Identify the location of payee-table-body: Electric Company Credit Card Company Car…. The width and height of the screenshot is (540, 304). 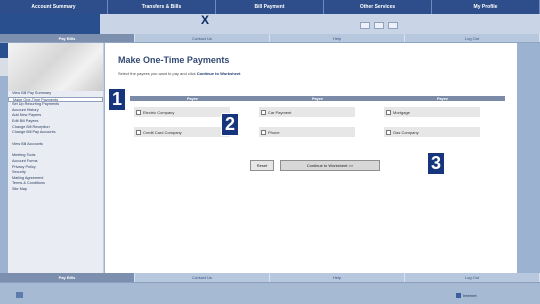
(317, 126).